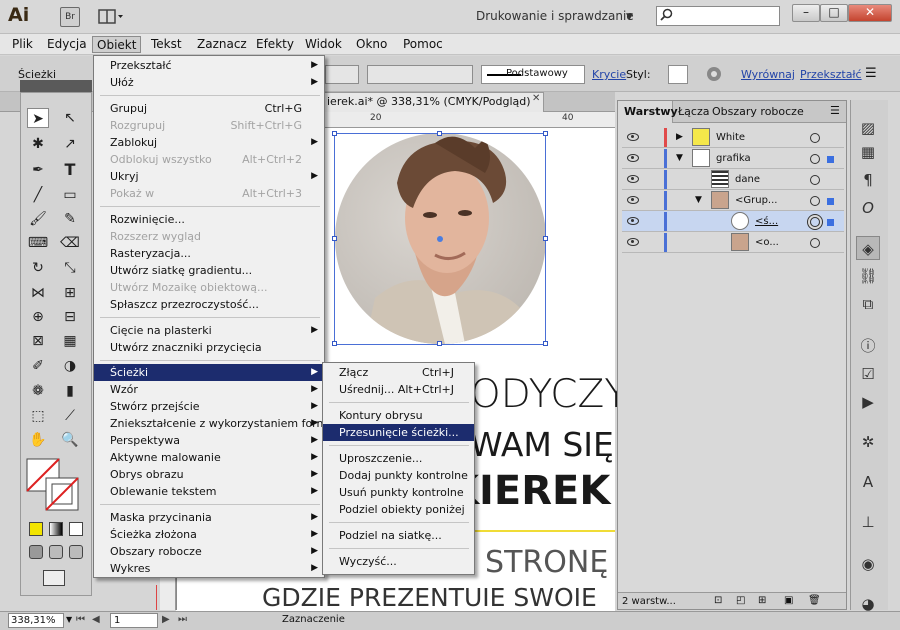 Image resolution: width=900 pixels, height=630 pixels. I want to click on layer-name: grafika, so click(733, 158).